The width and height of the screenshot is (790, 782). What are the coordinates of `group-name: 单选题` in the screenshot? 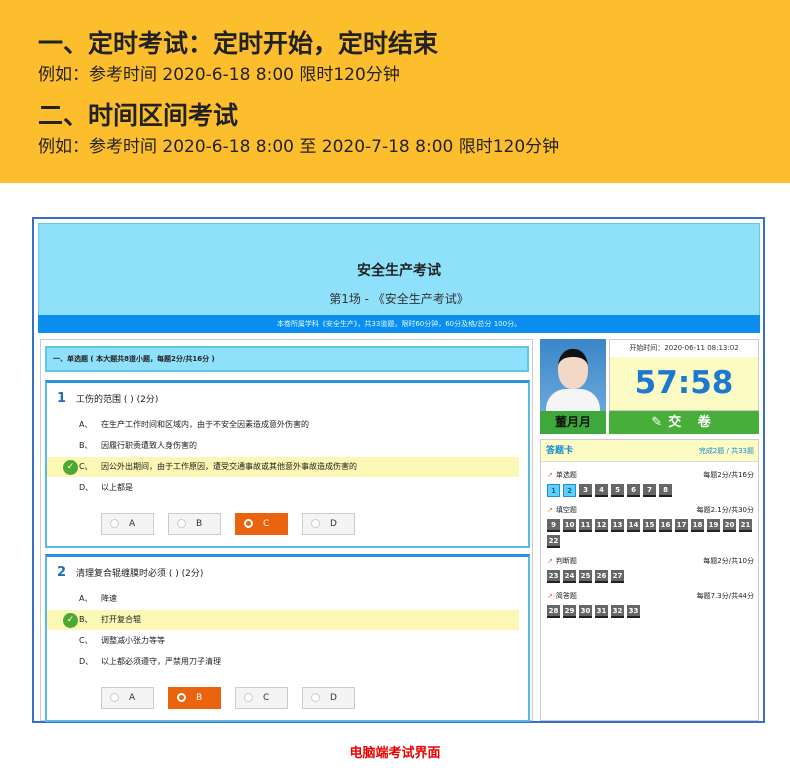 It's located at (566, 475).